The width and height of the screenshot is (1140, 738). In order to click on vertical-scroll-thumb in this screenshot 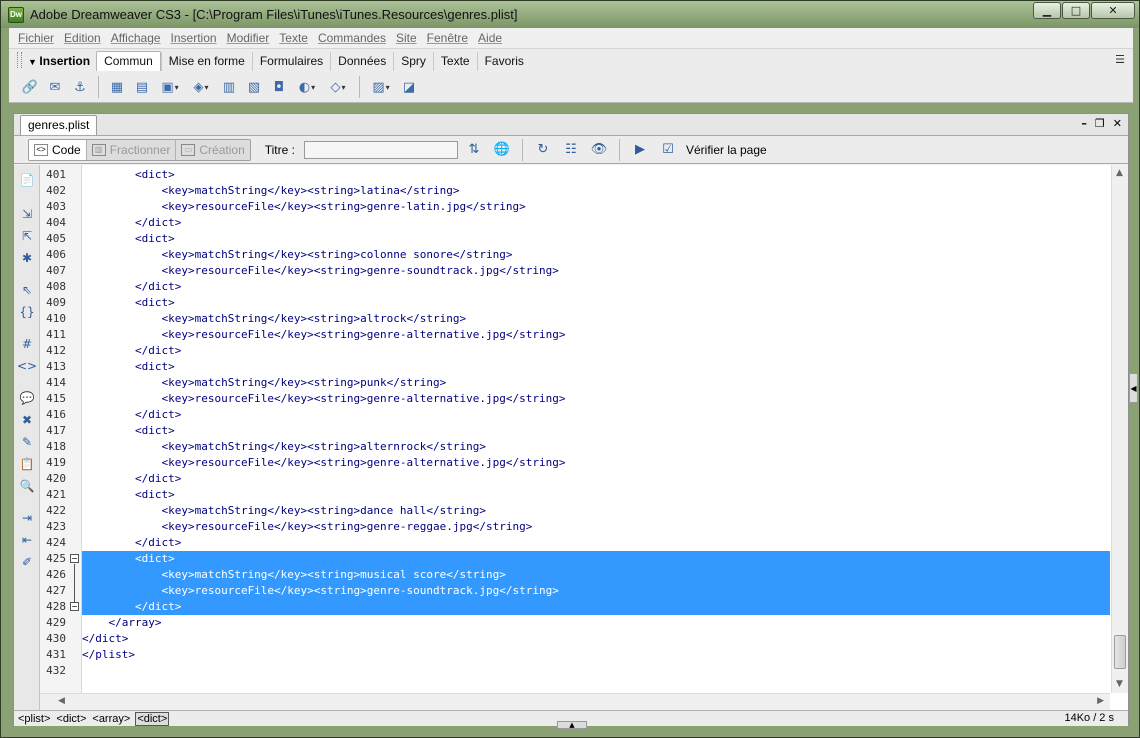, I will do `click(1120, 652)`.